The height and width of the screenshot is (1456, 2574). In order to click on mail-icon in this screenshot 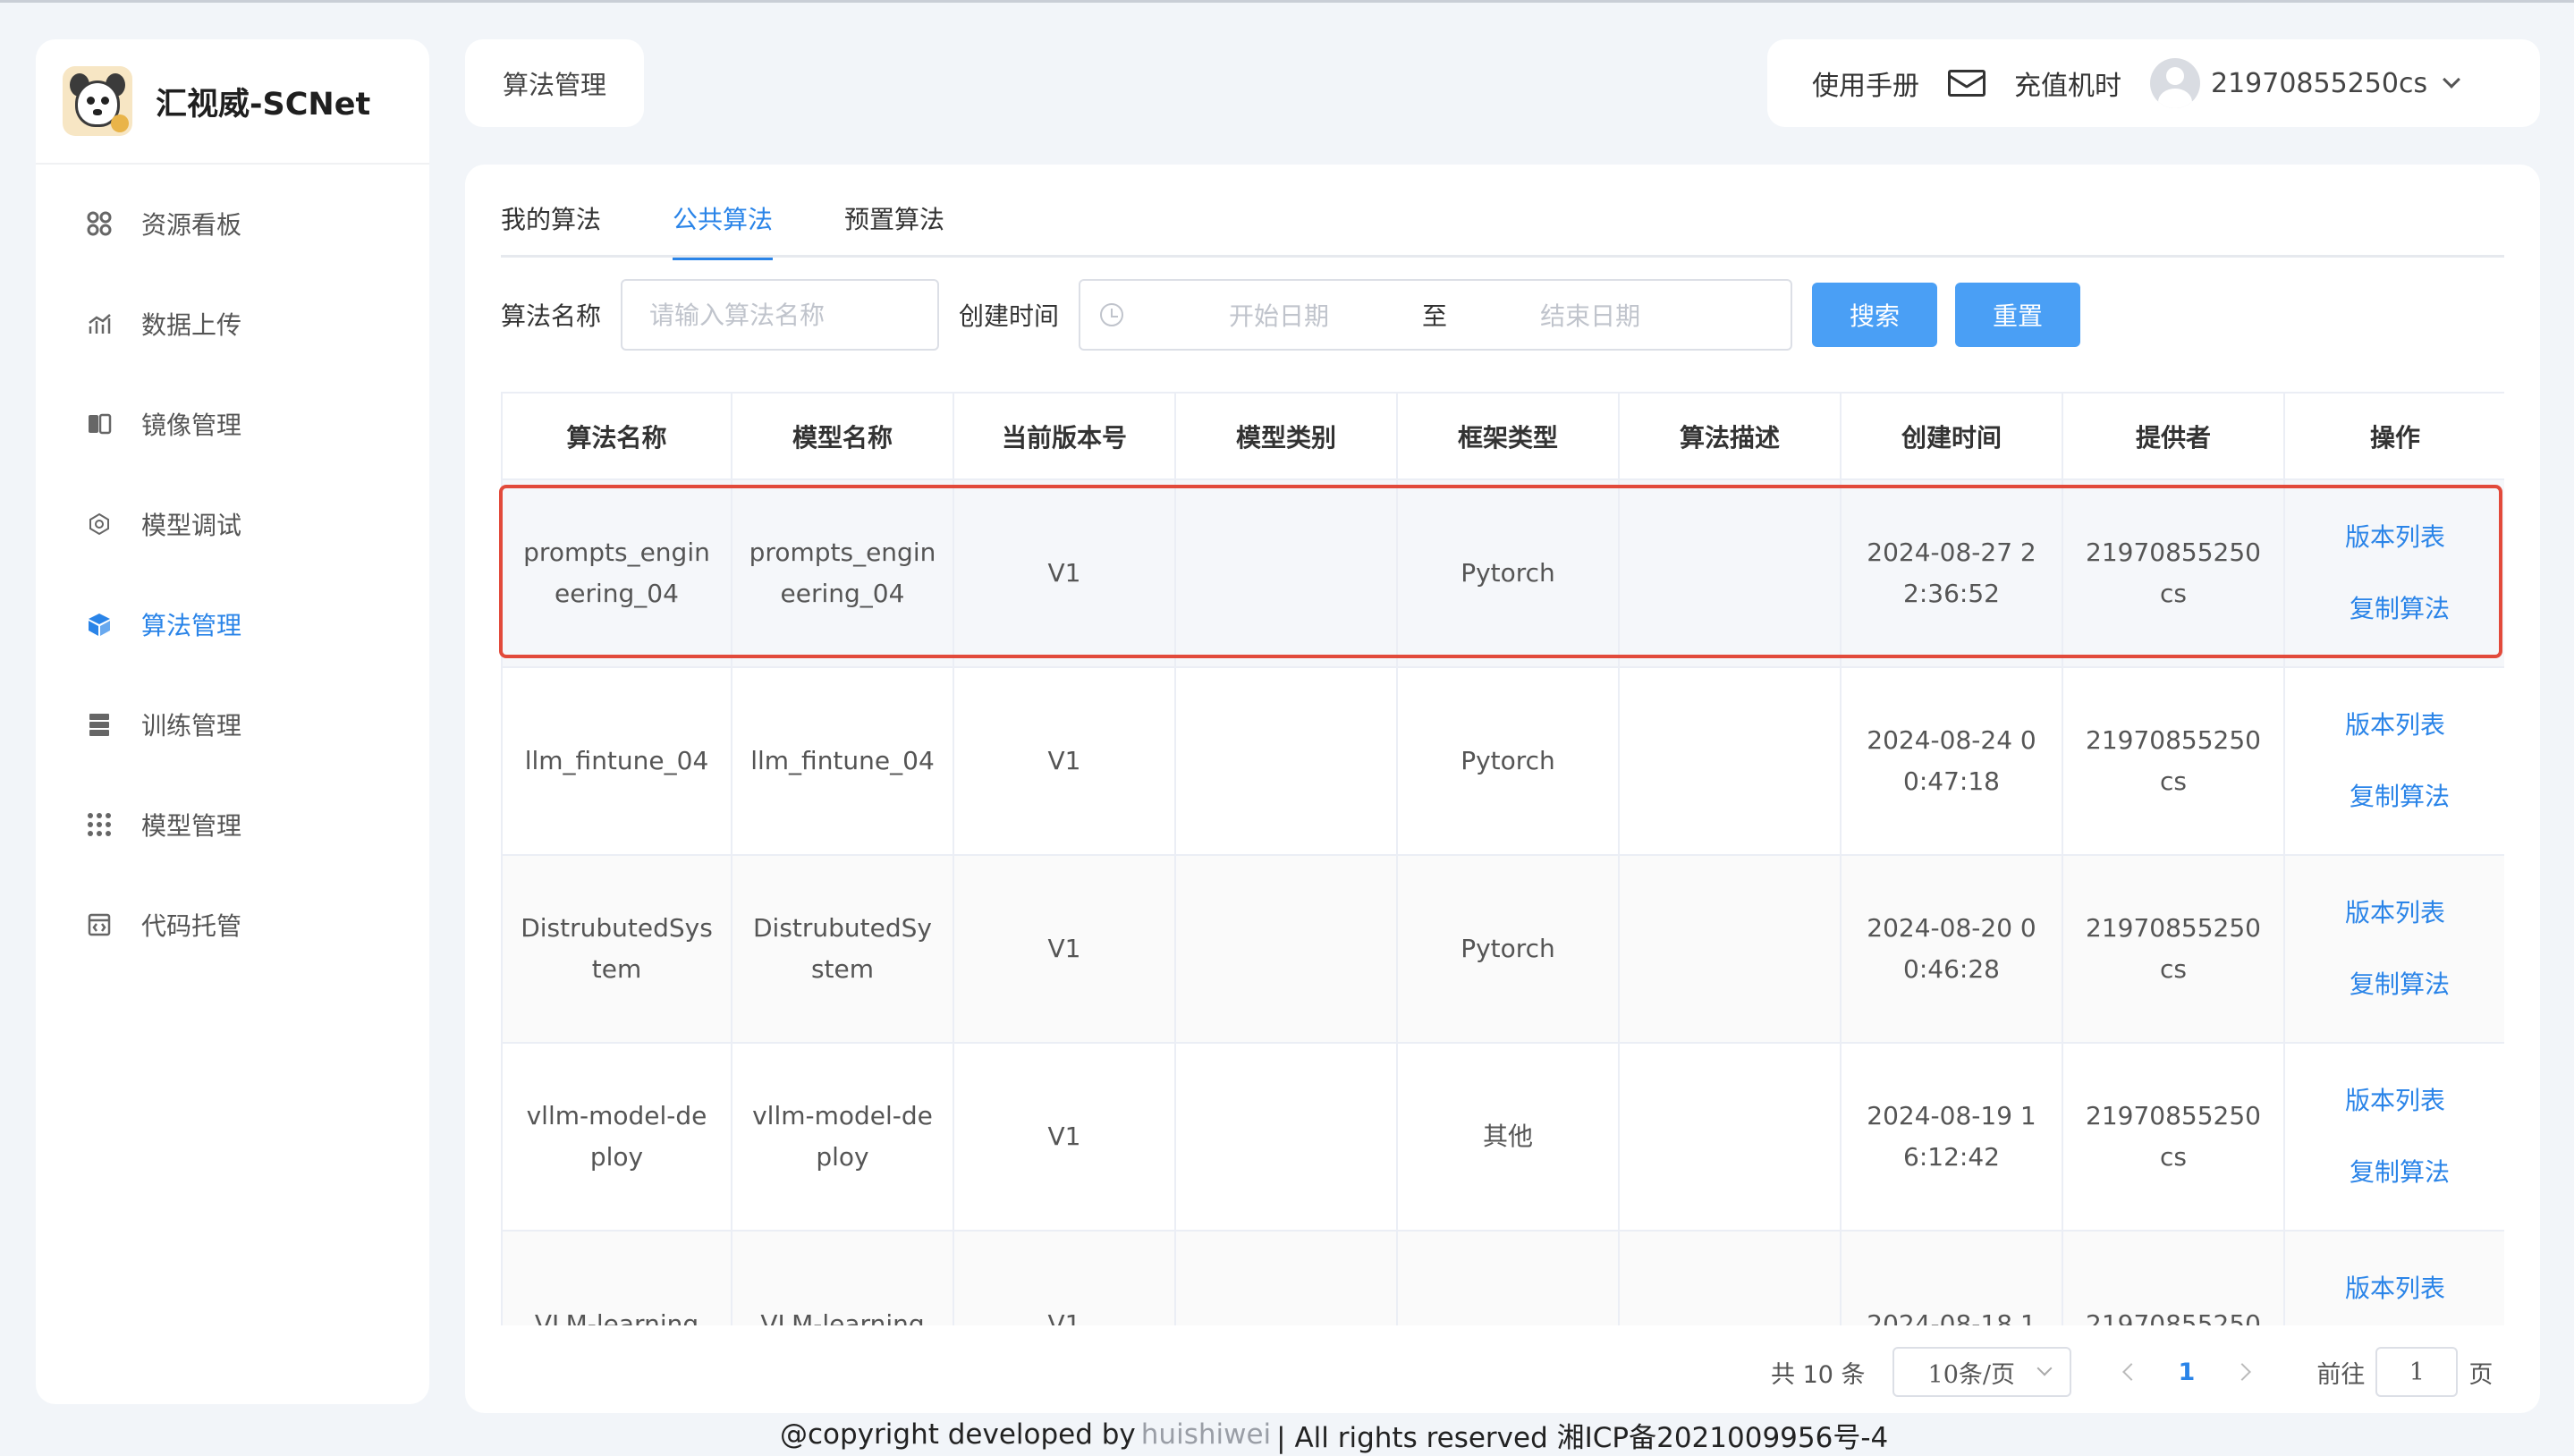, I will do `click(1967, 83)`.